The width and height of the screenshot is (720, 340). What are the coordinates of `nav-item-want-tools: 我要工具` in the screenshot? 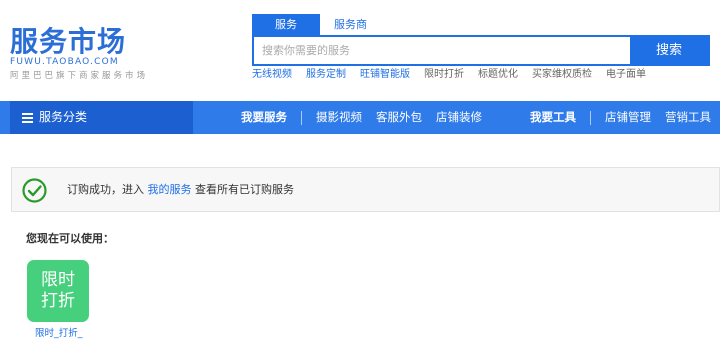 It's located at (553, 117).